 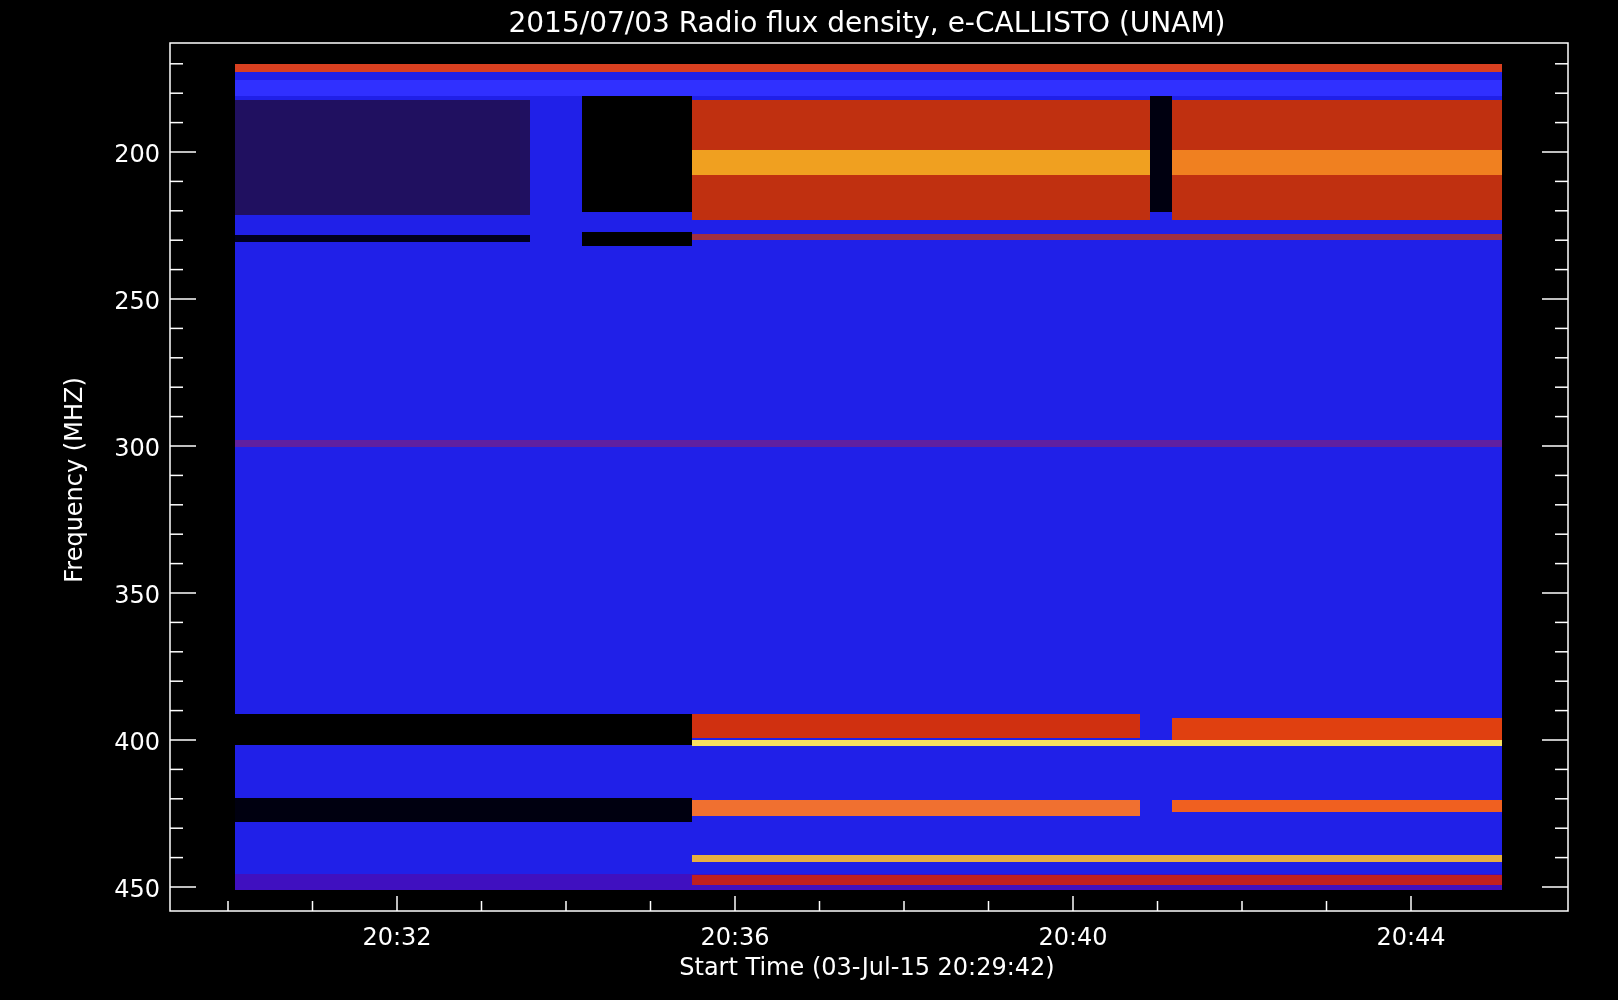 What do you see at coordinates (137, 154) in the screenshot?
I see `y-tick-label: 200` at bounding box center [137, 154].